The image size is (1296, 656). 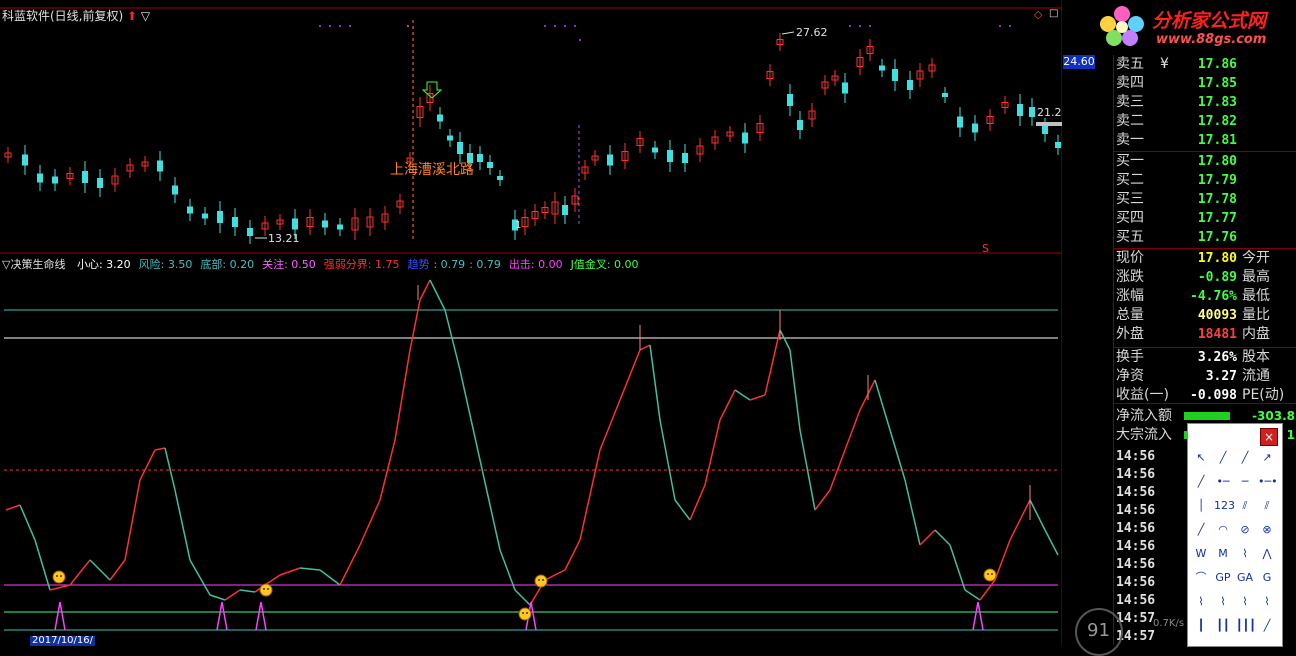 What do you see at coordinates (1267, 602) in the screenshot?
I see `cycle-tool-icon: ⌇` at bounding box center [1267, 602].